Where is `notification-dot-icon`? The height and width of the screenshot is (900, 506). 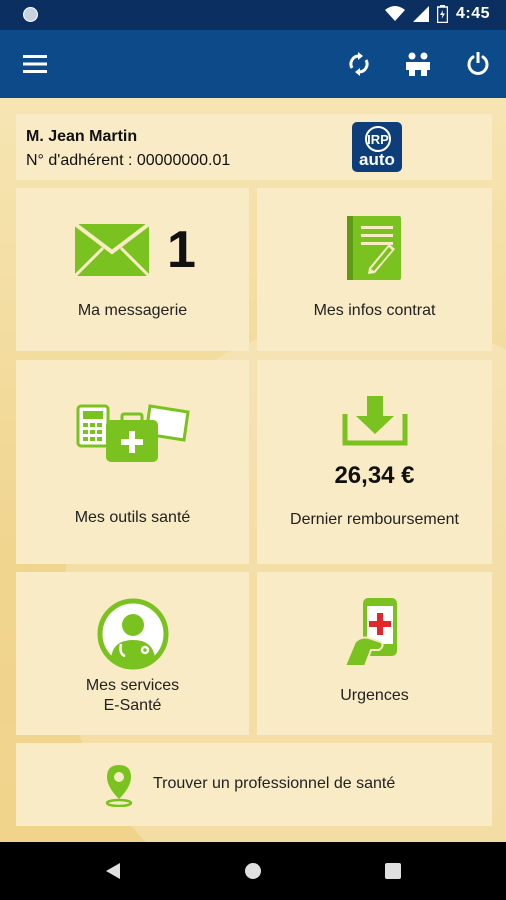
notification-dot-icon is located at coordinates (30, 14).